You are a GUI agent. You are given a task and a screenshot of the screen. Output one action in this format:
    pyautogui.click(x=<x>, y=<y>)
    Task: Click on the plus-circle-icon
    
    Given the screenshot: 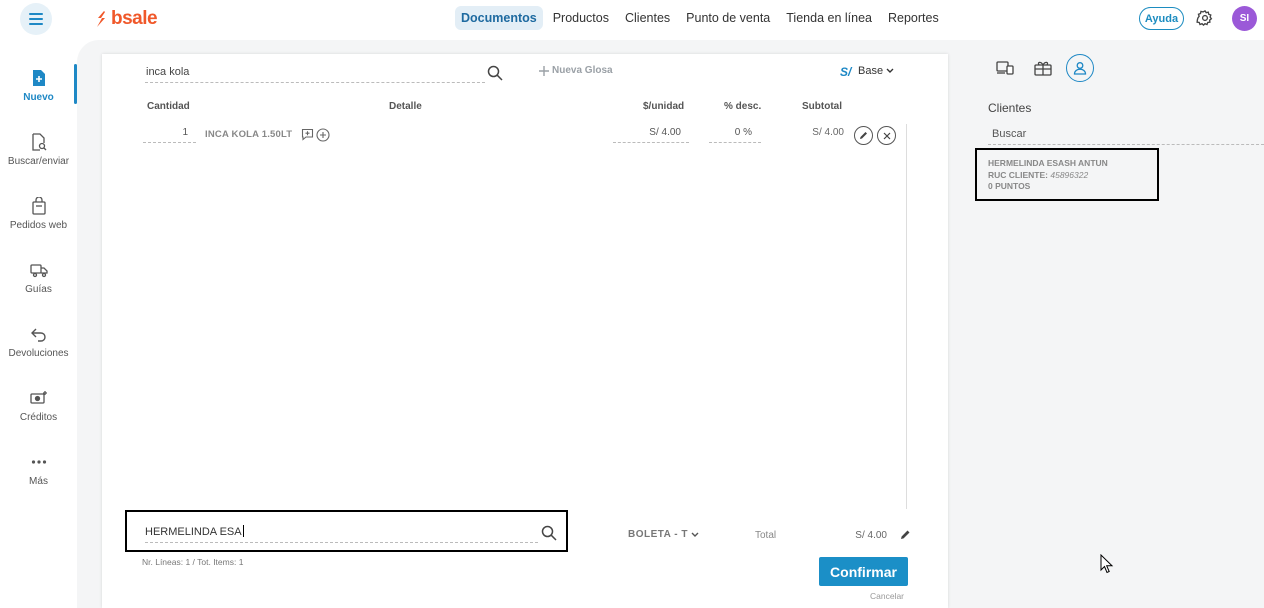 What is the action you would take?
    pyautogui.click(x=323, y=135)
    